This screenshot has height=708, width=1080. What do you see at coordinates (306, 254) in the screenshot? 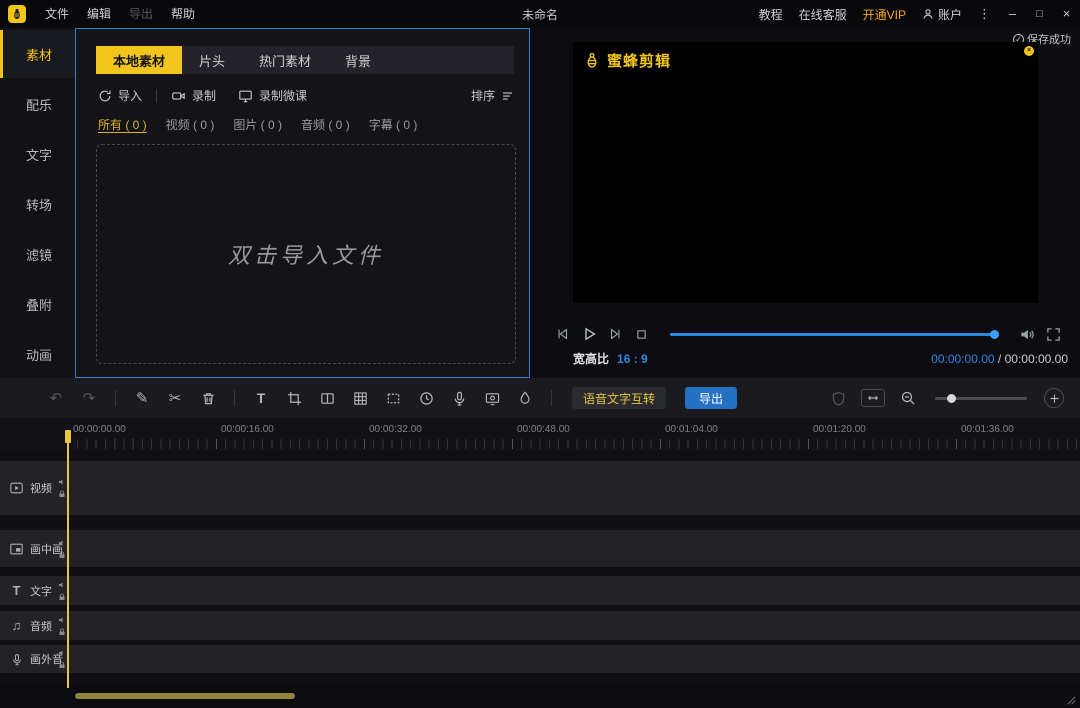
I see `import-dropzone: 双击导入文件` at bounding box center [306, 254].